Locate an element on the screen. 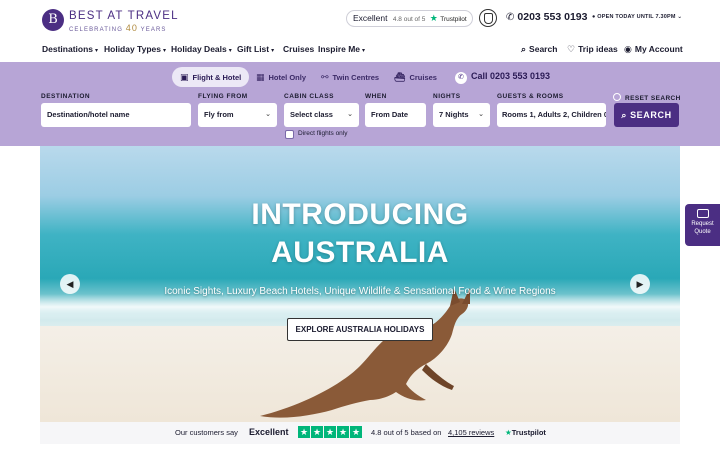 The image size is (720, 450). trust-reviews-link: 4,105 reviews is located at coordinates (471, 432).